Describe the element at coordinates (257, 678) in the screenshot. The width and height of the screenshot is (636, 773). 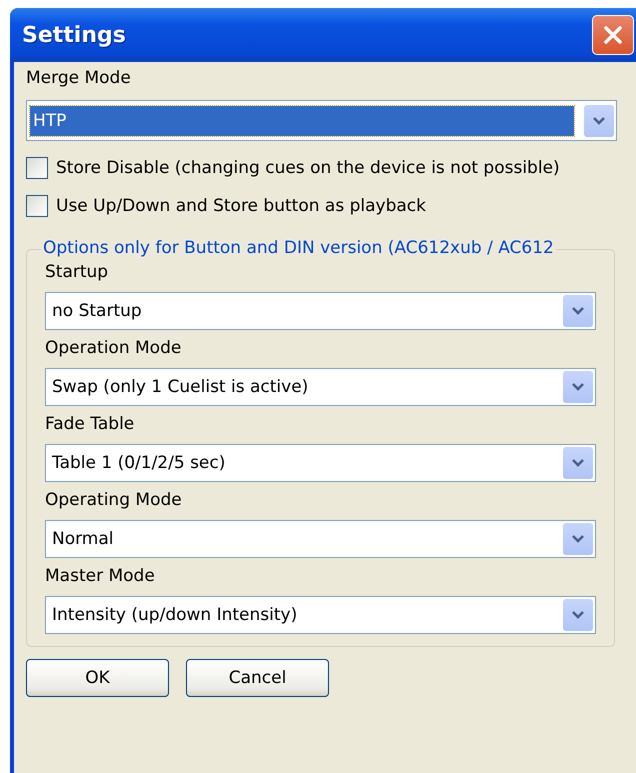
I see `dialog-button: Cancel` at that location.